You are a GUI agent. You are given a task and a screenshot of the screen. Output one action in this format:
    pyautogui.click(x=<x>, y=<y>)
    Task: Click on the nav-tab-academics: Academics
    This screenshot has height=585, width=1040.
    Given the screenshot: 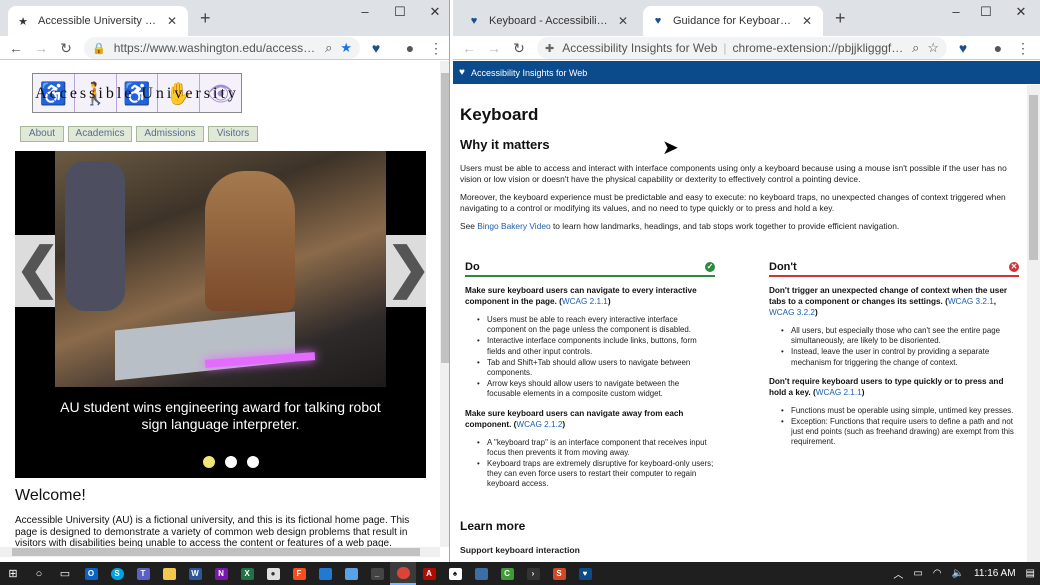 What is the action you would take?
    pyautogui.click(x=100, y=134)
    